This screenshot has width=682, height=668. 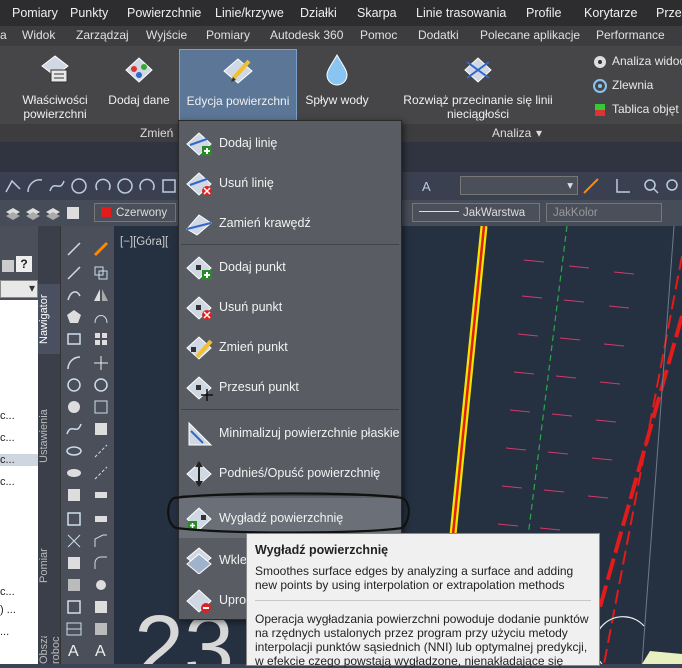 I want to click on layer-tool-3-icon, so click(x=53, y=213).